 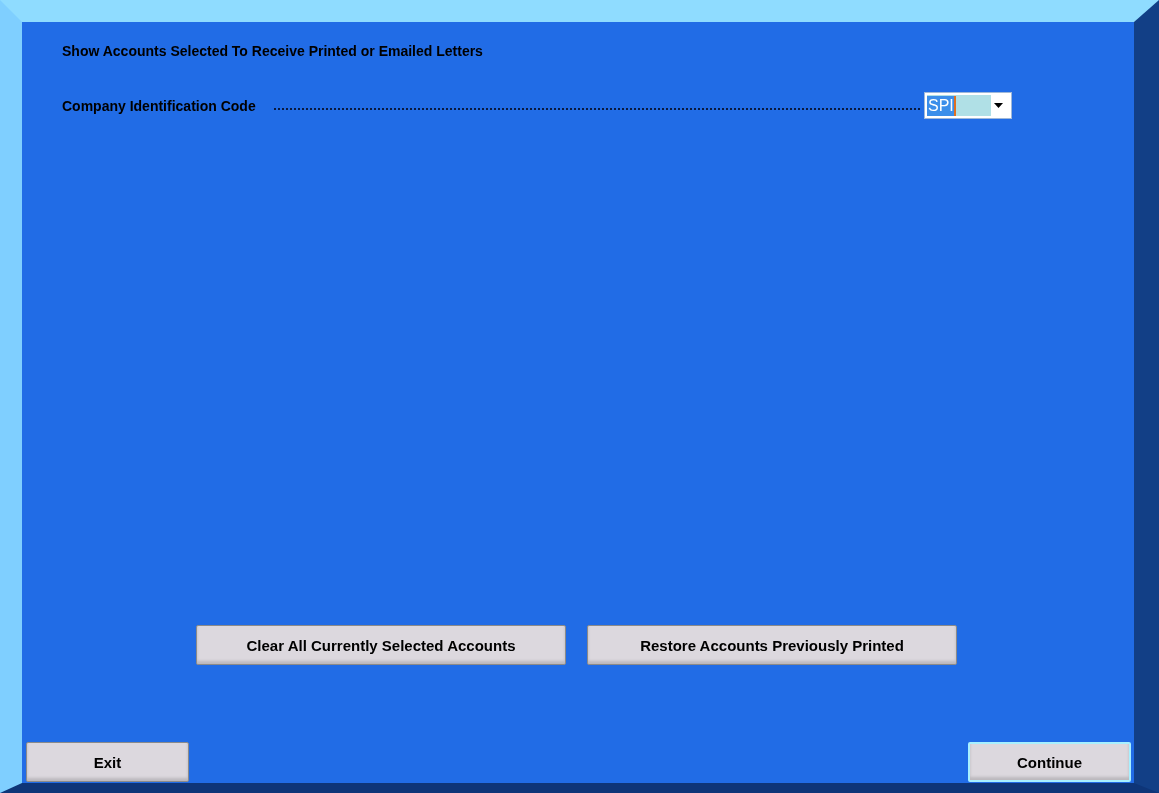 I want to click on continue-button: Continue, so click(x=1049, y=762).